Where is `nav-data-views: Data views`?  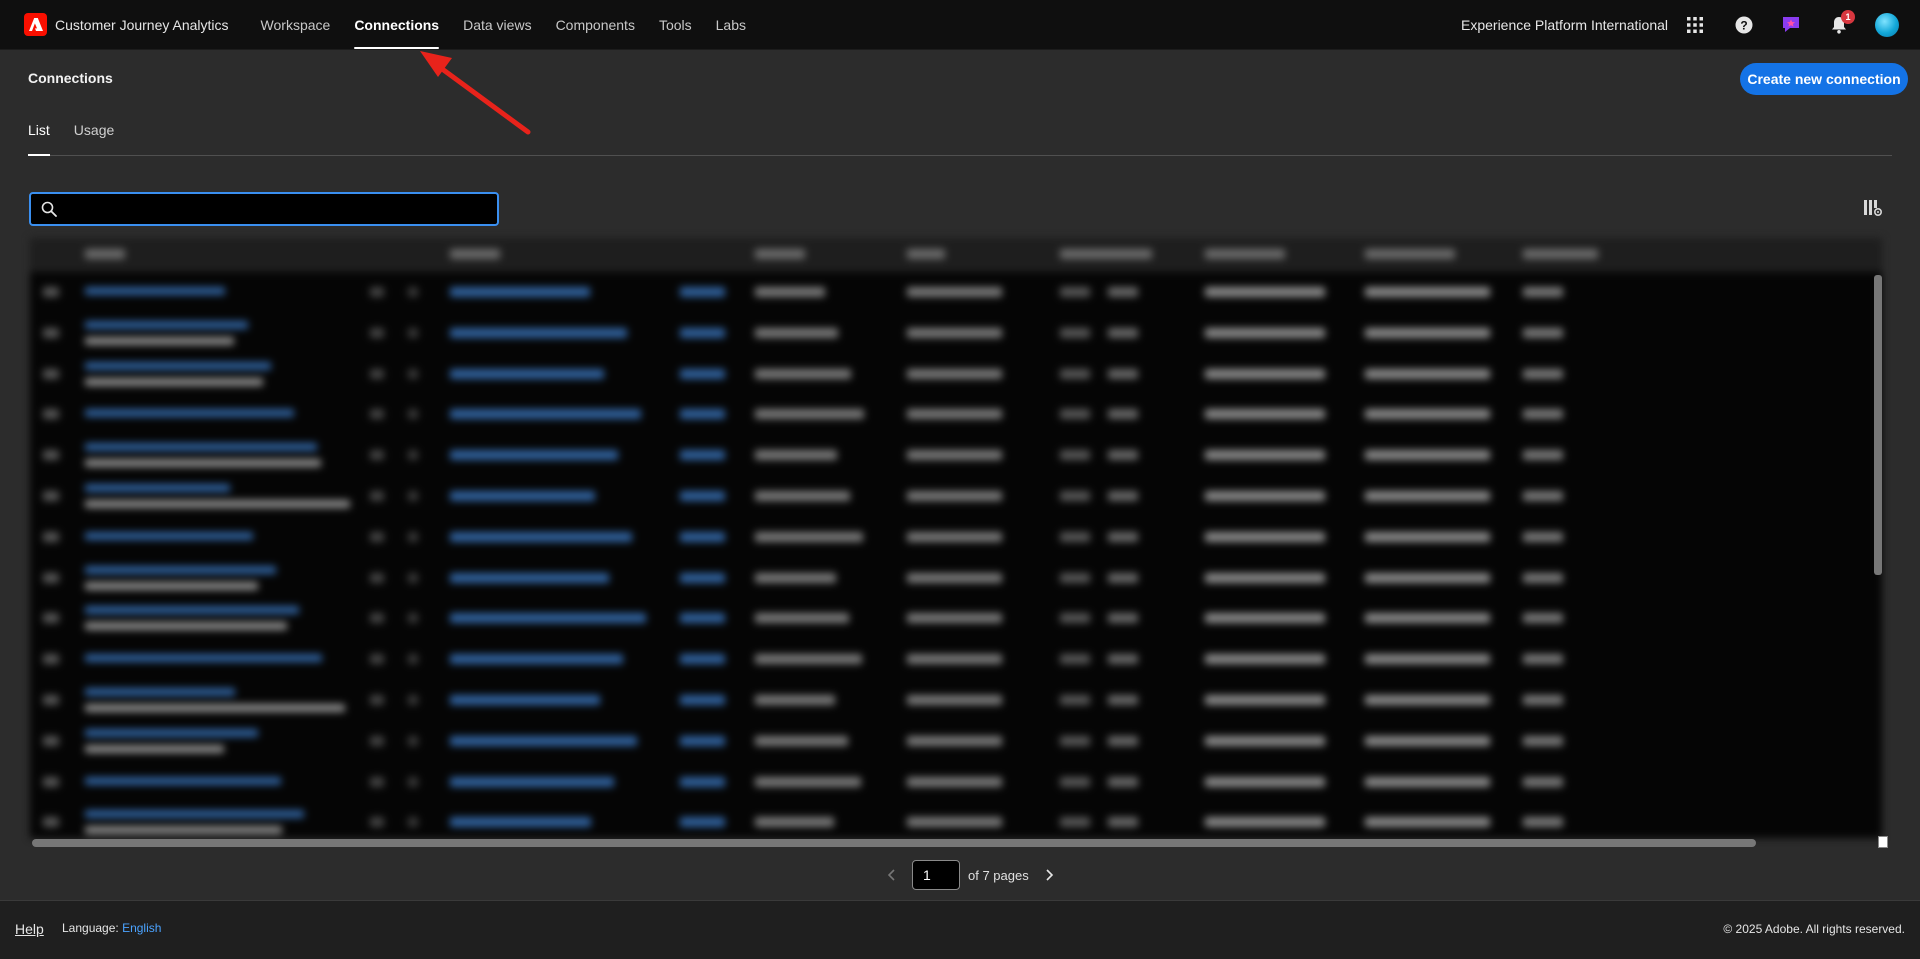
nav-data-views: Data views is located at coordinates (497, 25).